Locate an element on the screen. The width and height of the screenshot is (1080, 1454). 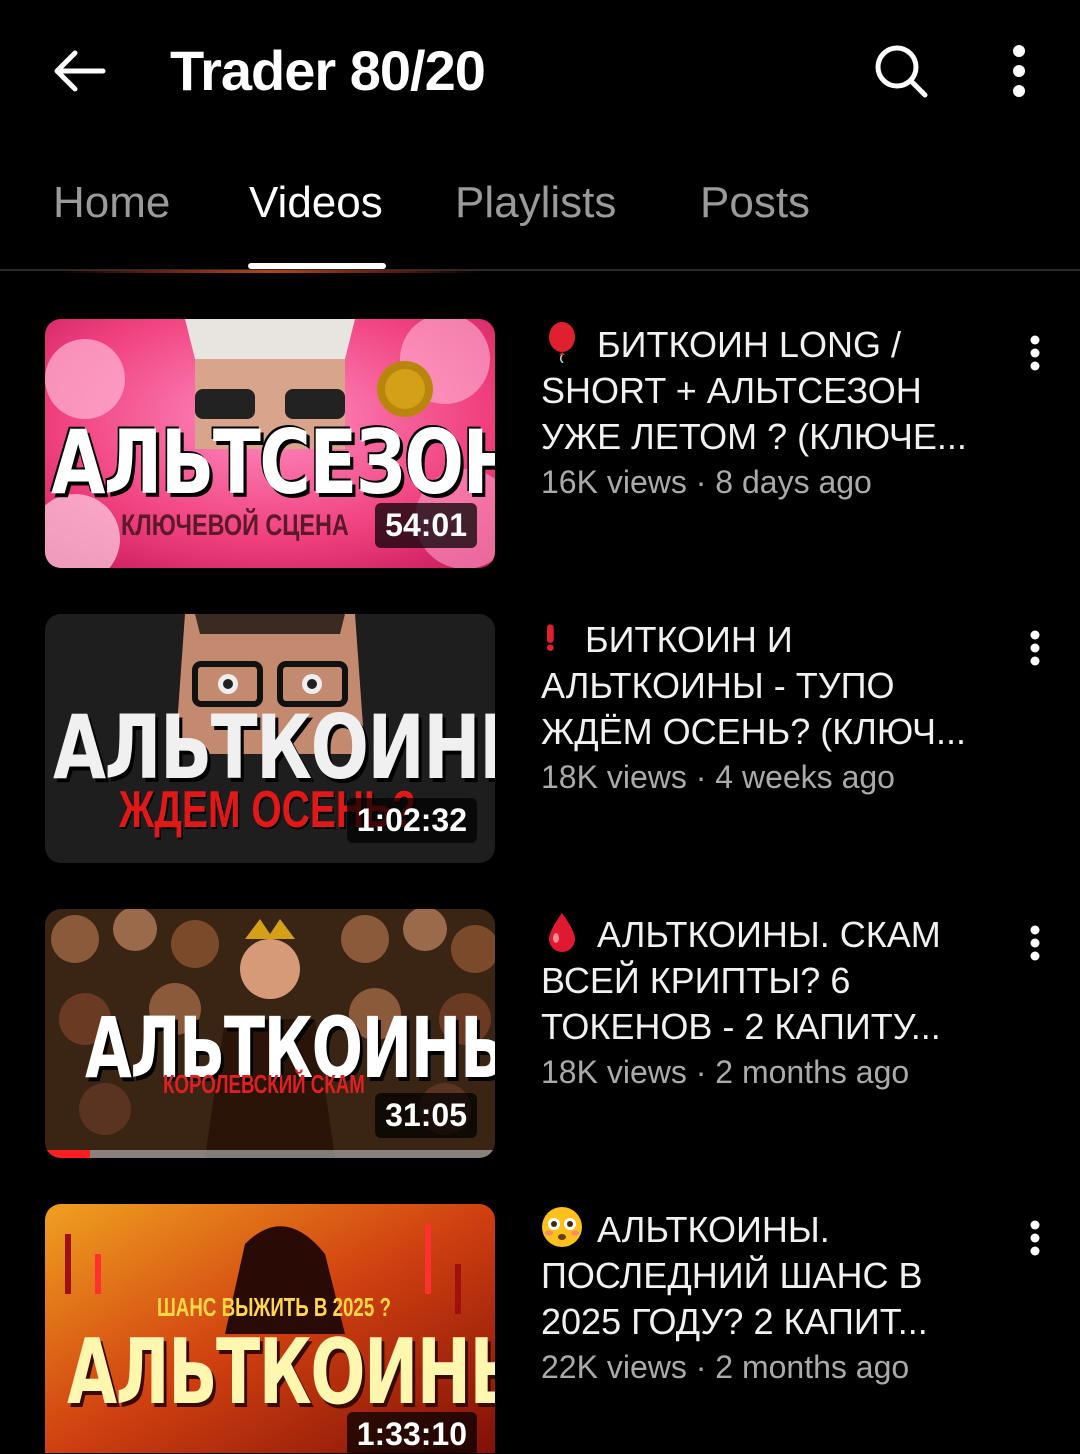
upload-age: 4 weeks ago is located at coordinates (805, 777).